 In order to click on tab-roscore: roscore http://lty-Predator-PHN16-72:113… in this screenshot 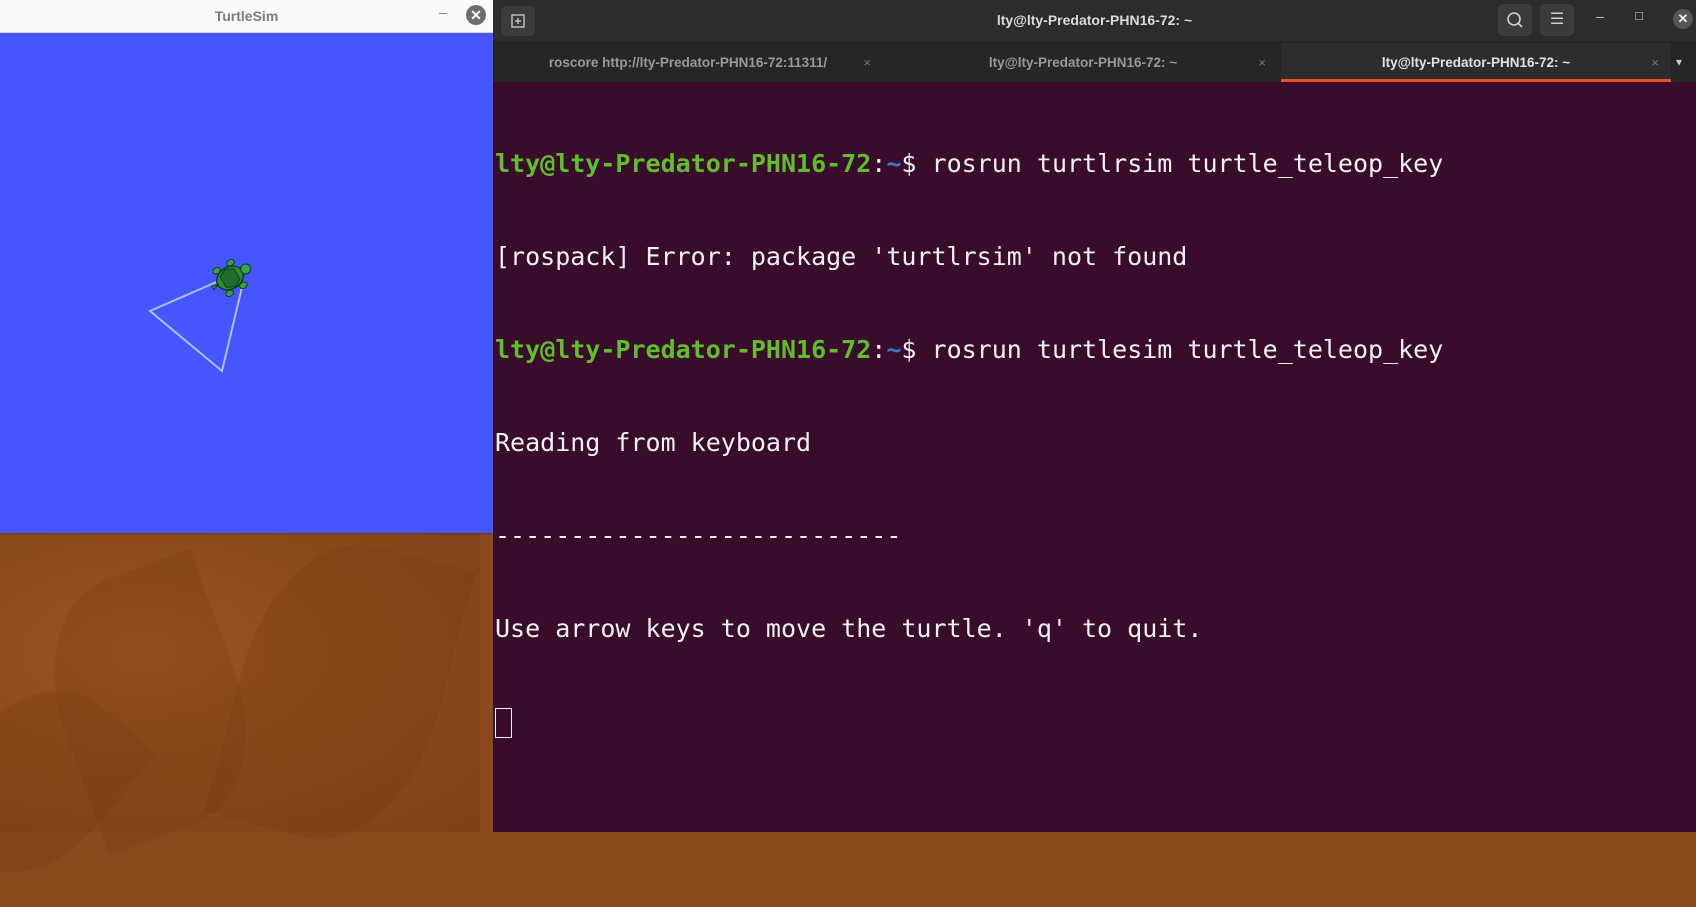, I will do `click(688, 62)`.